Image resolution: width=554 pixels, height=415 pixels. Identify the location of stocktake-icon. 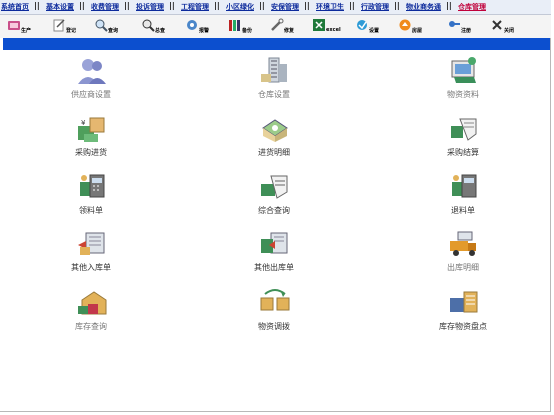
(464, 303).